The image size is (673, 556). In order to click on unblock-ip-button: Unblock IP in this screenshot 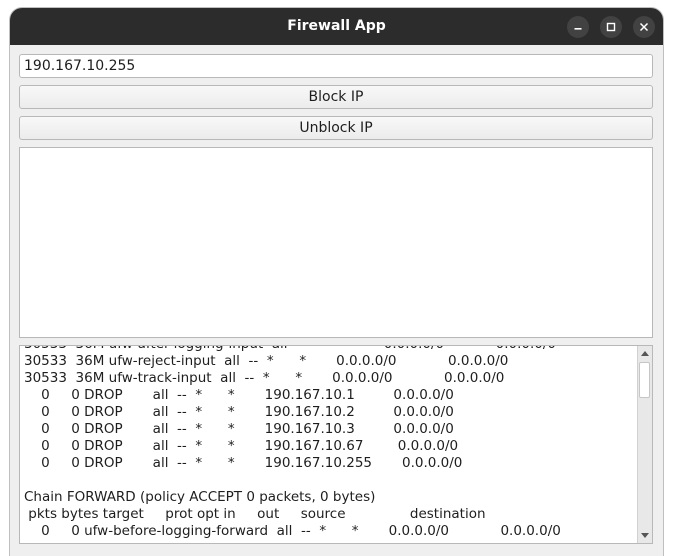, I will do `click(336, 128)`.